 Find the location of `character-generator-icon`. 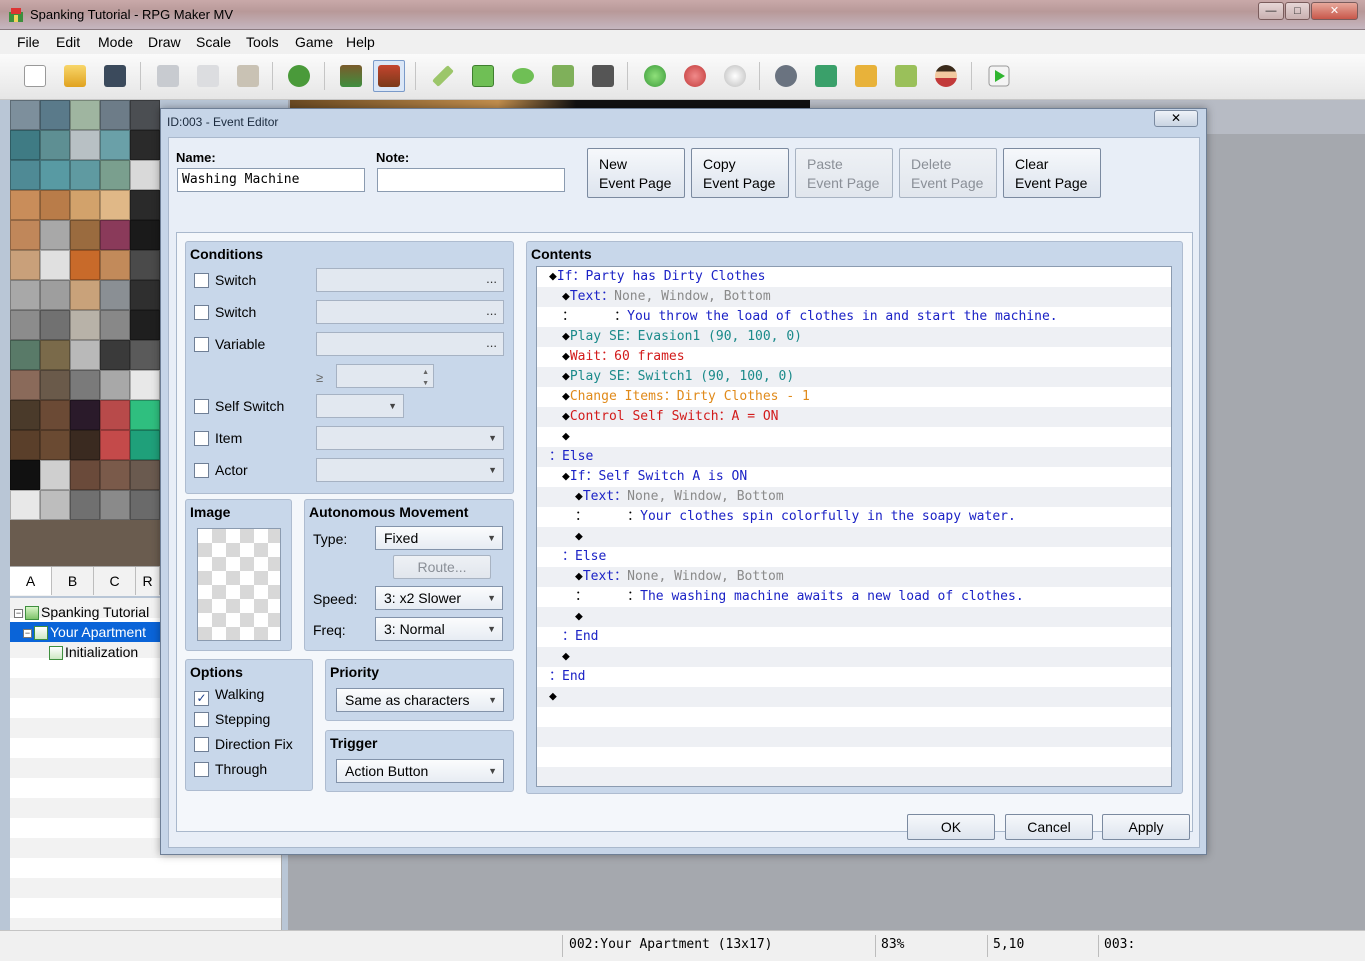

character-generator-icon is located at coordinates (946, 76).